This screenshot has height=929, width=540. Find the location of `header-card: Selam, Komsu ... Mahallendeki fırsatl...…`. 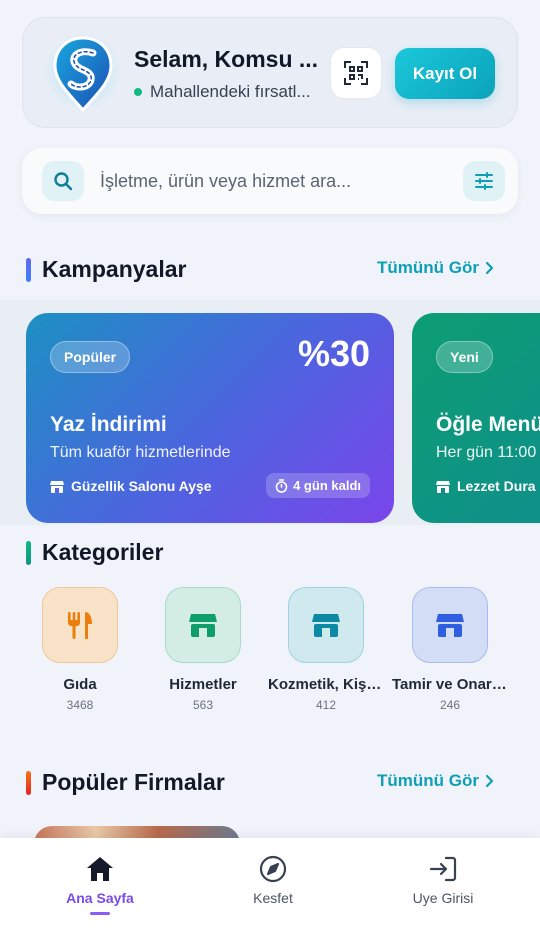

header-card: Selam, Komsu ... Mahallendeki fırsatl...… is located at coordinates (270, 72).